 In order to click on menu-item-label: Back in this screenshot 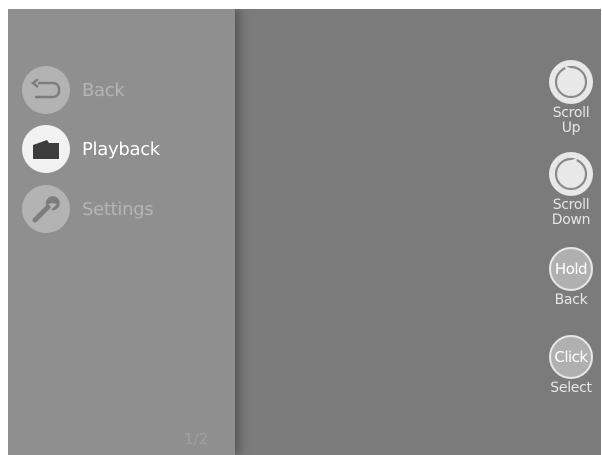, I will do `click(103, 90)`.